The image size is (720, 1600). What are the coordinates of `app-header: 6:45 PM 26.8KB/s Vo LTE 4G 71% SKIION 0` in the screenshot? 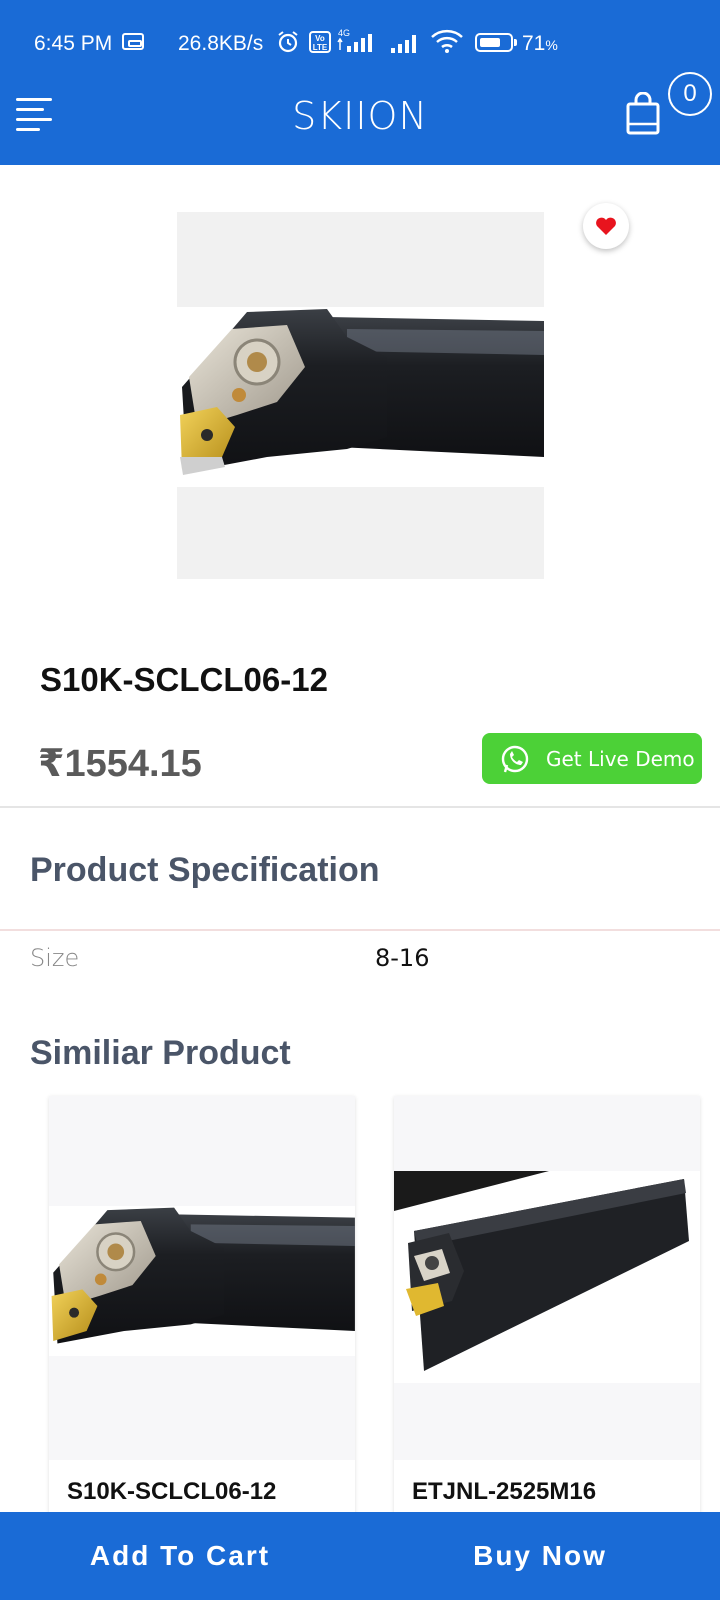 It's located at (360, 82).